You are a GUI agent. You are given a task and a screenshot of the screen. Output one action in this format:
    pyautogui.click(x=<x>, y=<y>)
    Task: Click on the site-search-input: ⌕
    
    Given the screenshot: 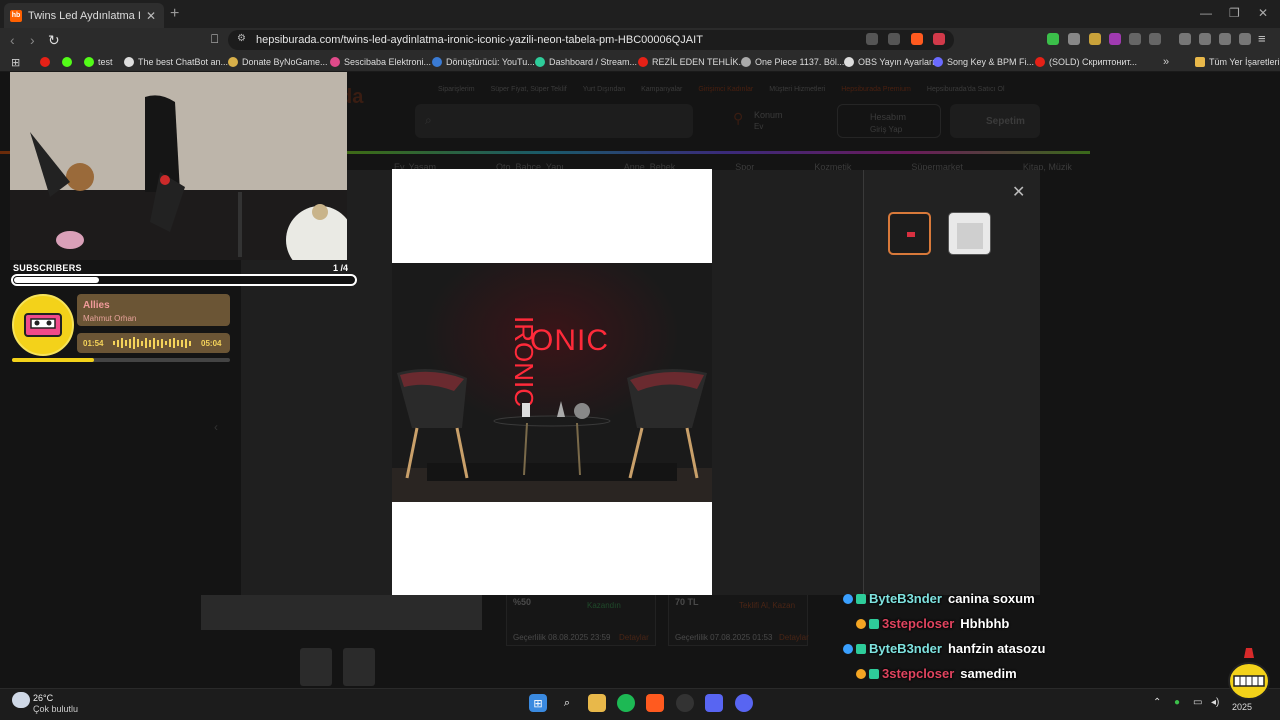 What is the action you would take?
    pyautogui.click(x=554, y=121)
    